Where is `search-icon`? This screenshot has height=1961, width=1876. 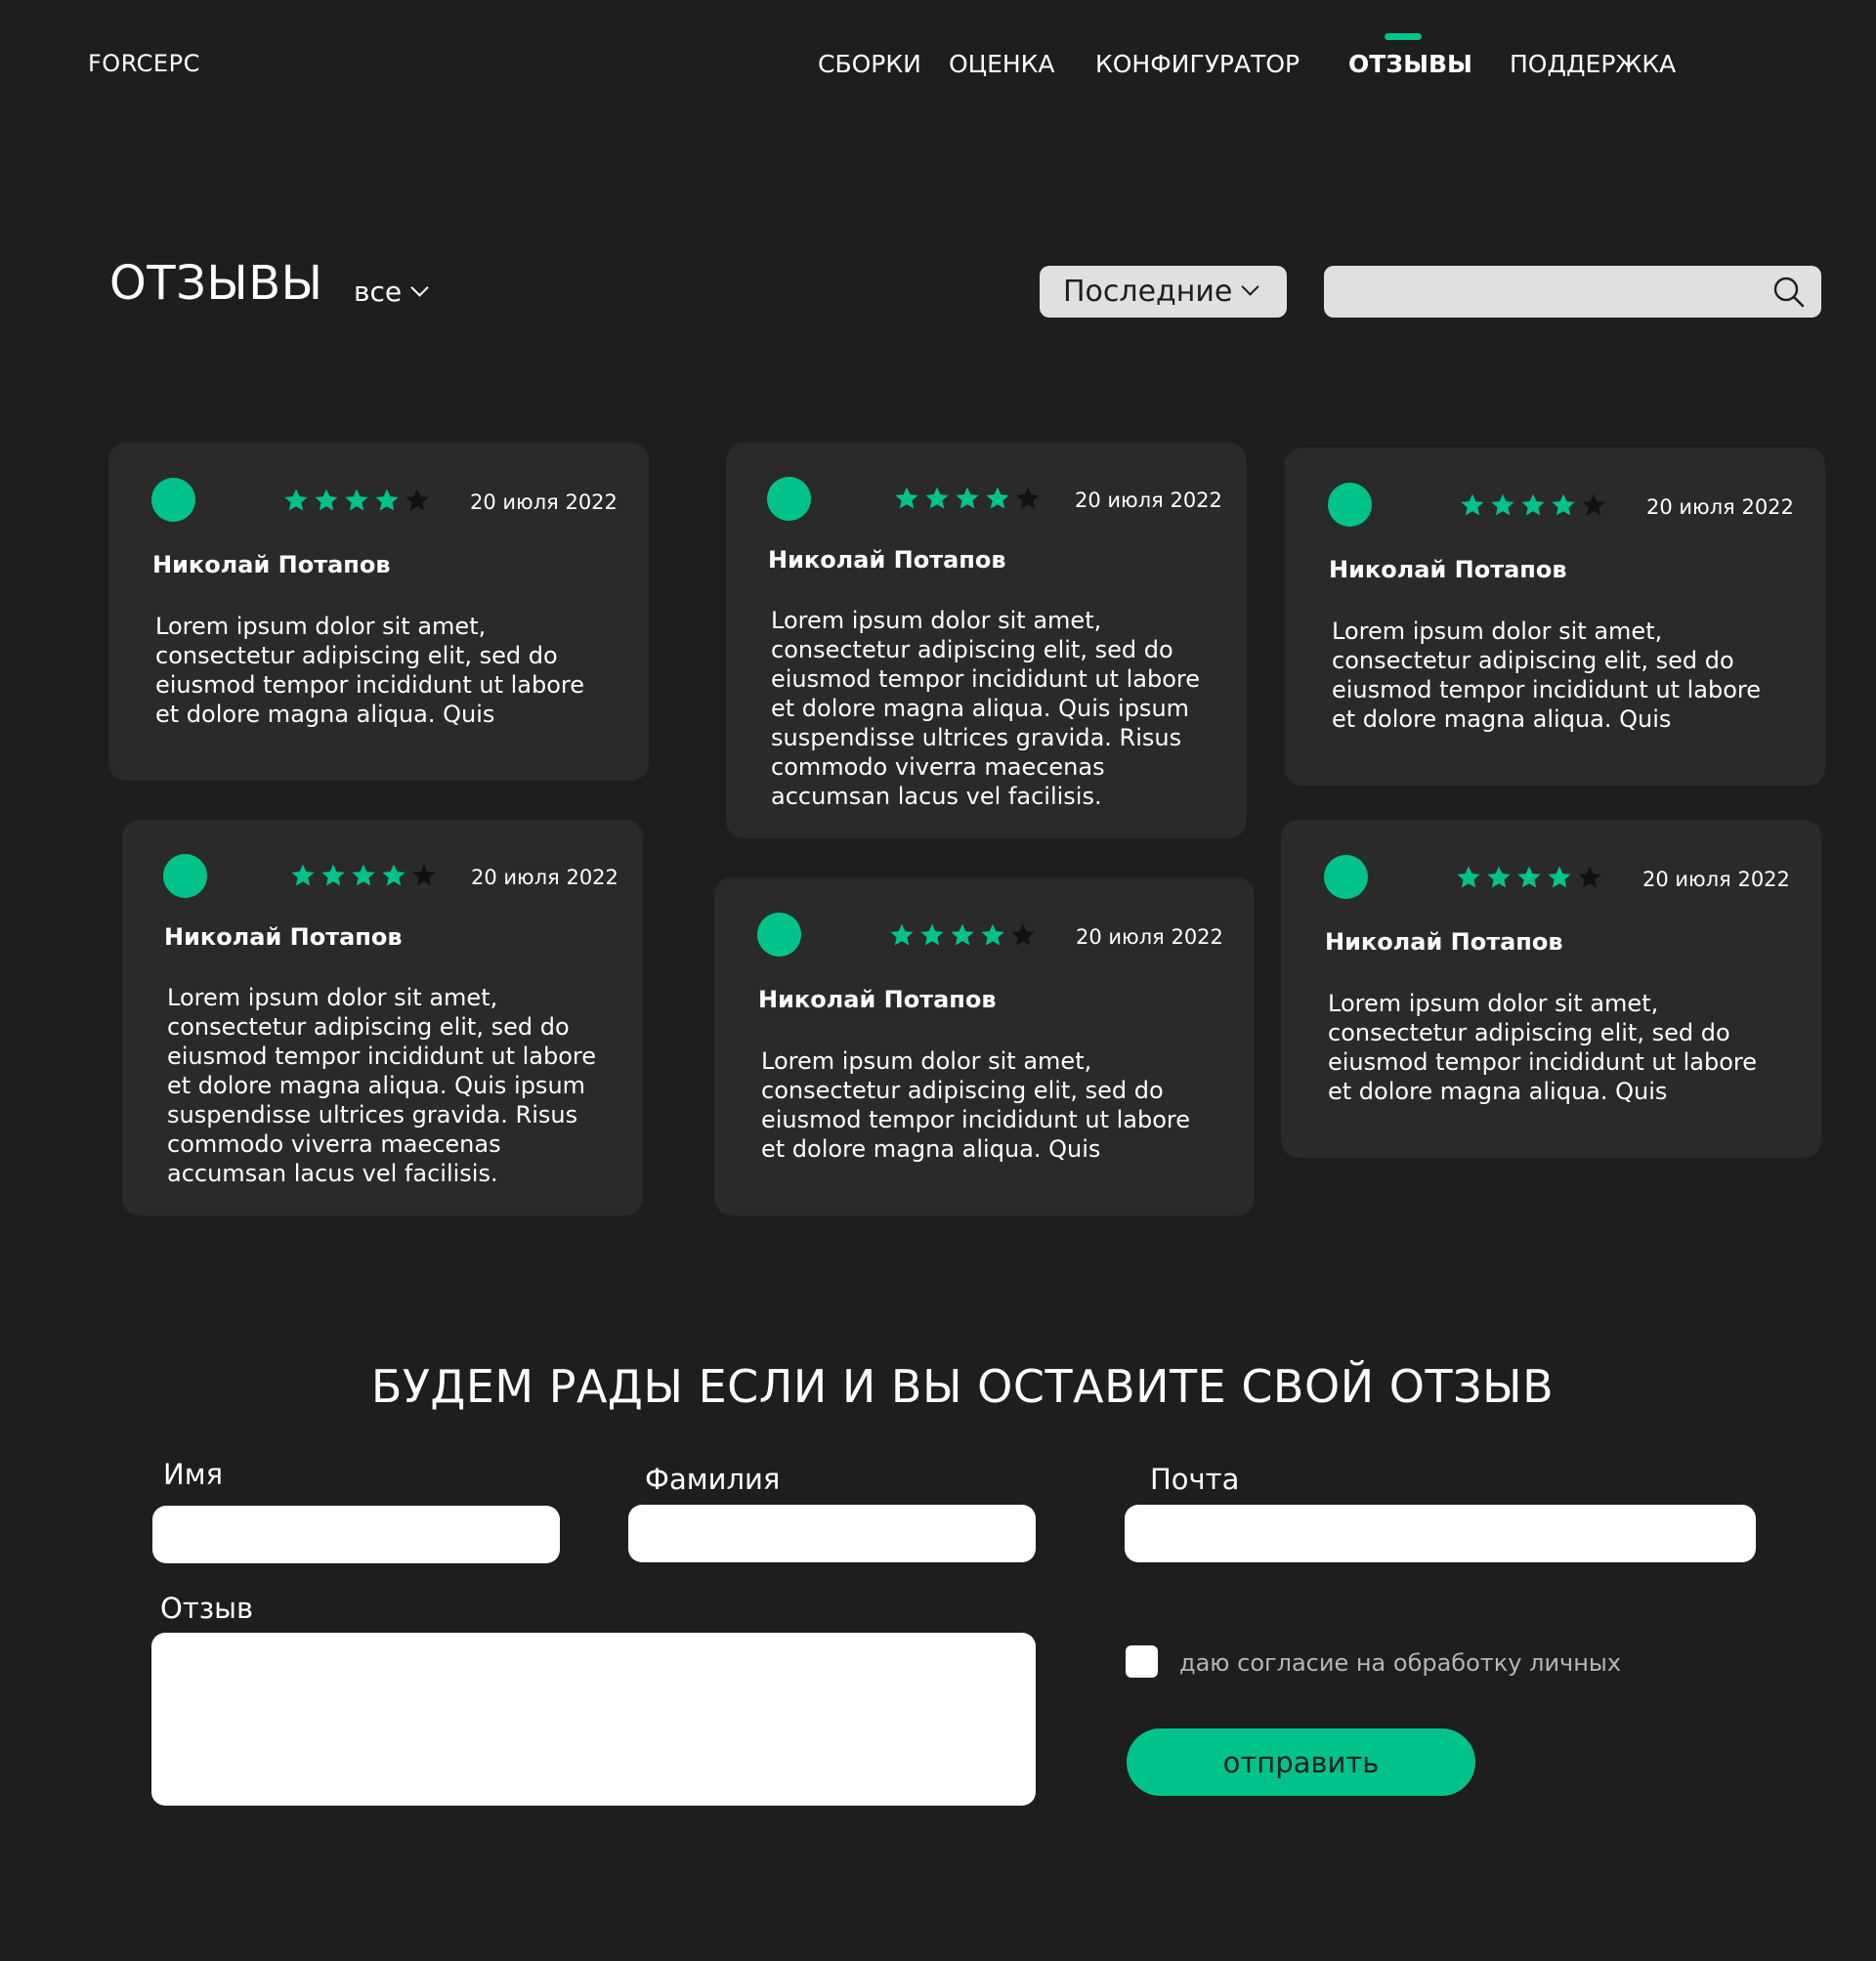 search-icon is located at coordinates (1789, 293).